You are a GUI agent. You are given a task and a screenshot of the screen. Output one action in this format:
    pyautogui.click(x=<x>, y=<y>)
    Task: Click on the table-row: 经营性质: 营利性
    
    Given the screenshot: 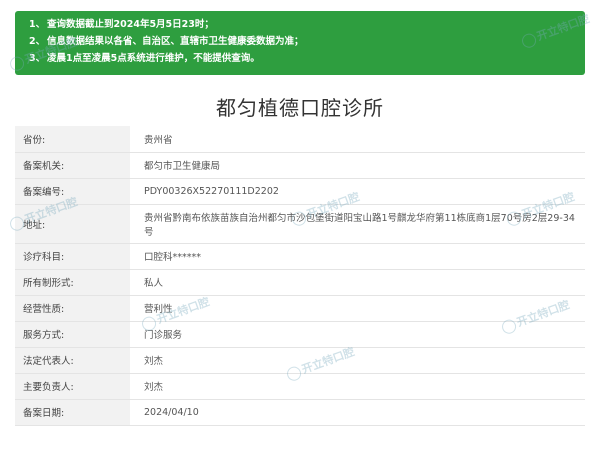 What is the action you would take?
    pyautogui.click(x=300, y=308)
    